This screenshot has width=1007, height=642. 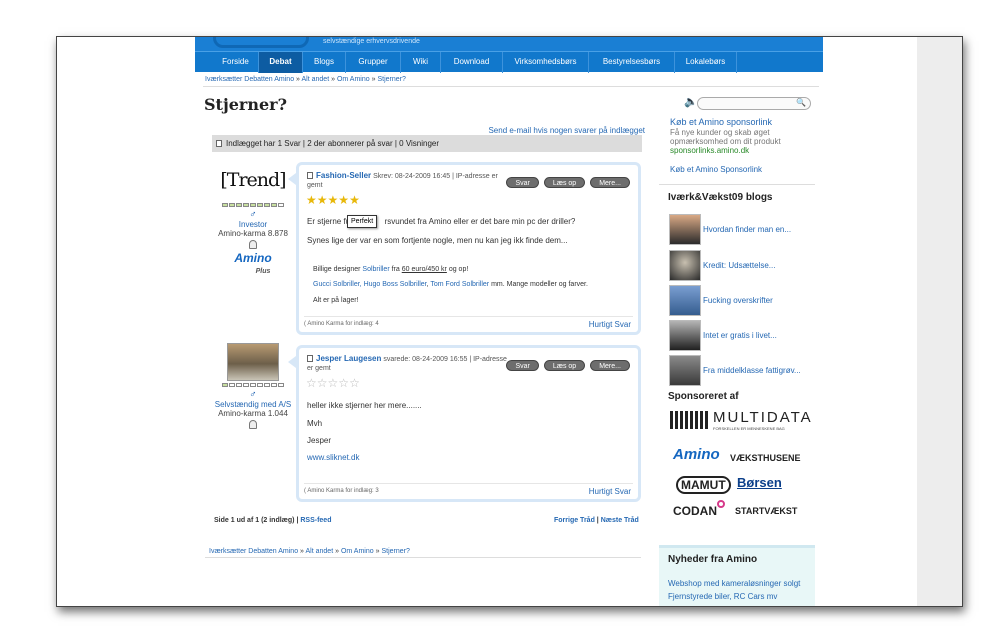 What do you see at coordinates (333, 200) in the screenshot?
I see `star-rating: ★★★★★` at bounding box center [333, 200].